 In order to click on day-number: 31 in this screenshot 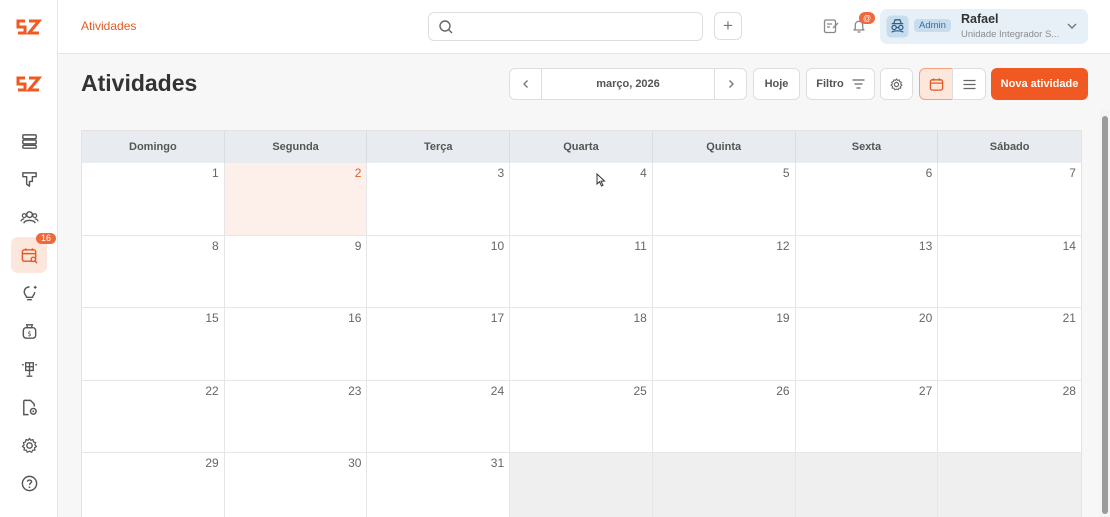, I will do `click(497, 463)`.